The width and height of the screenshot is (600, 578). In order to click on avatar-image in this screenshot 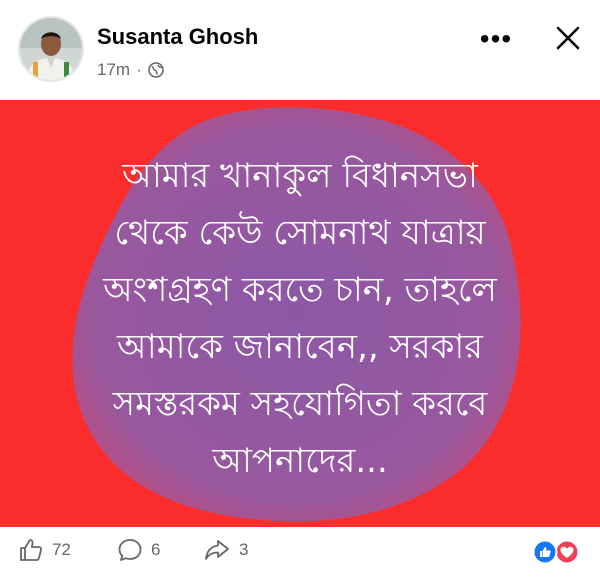, I will do `click(51, 49)`.